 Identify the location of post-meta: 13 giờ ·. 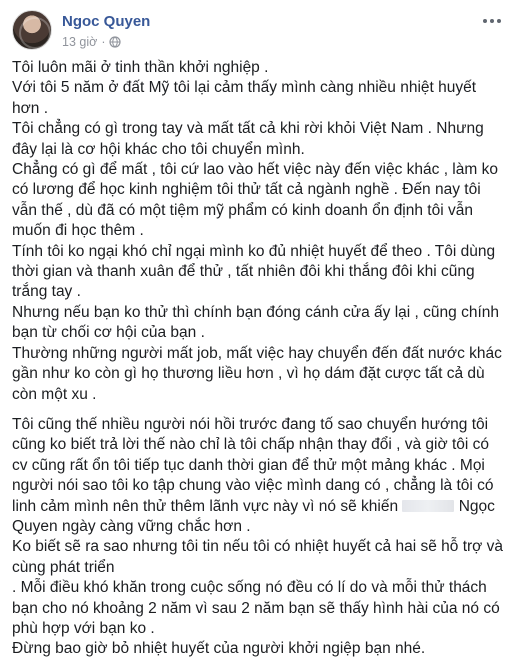
(92, 42).